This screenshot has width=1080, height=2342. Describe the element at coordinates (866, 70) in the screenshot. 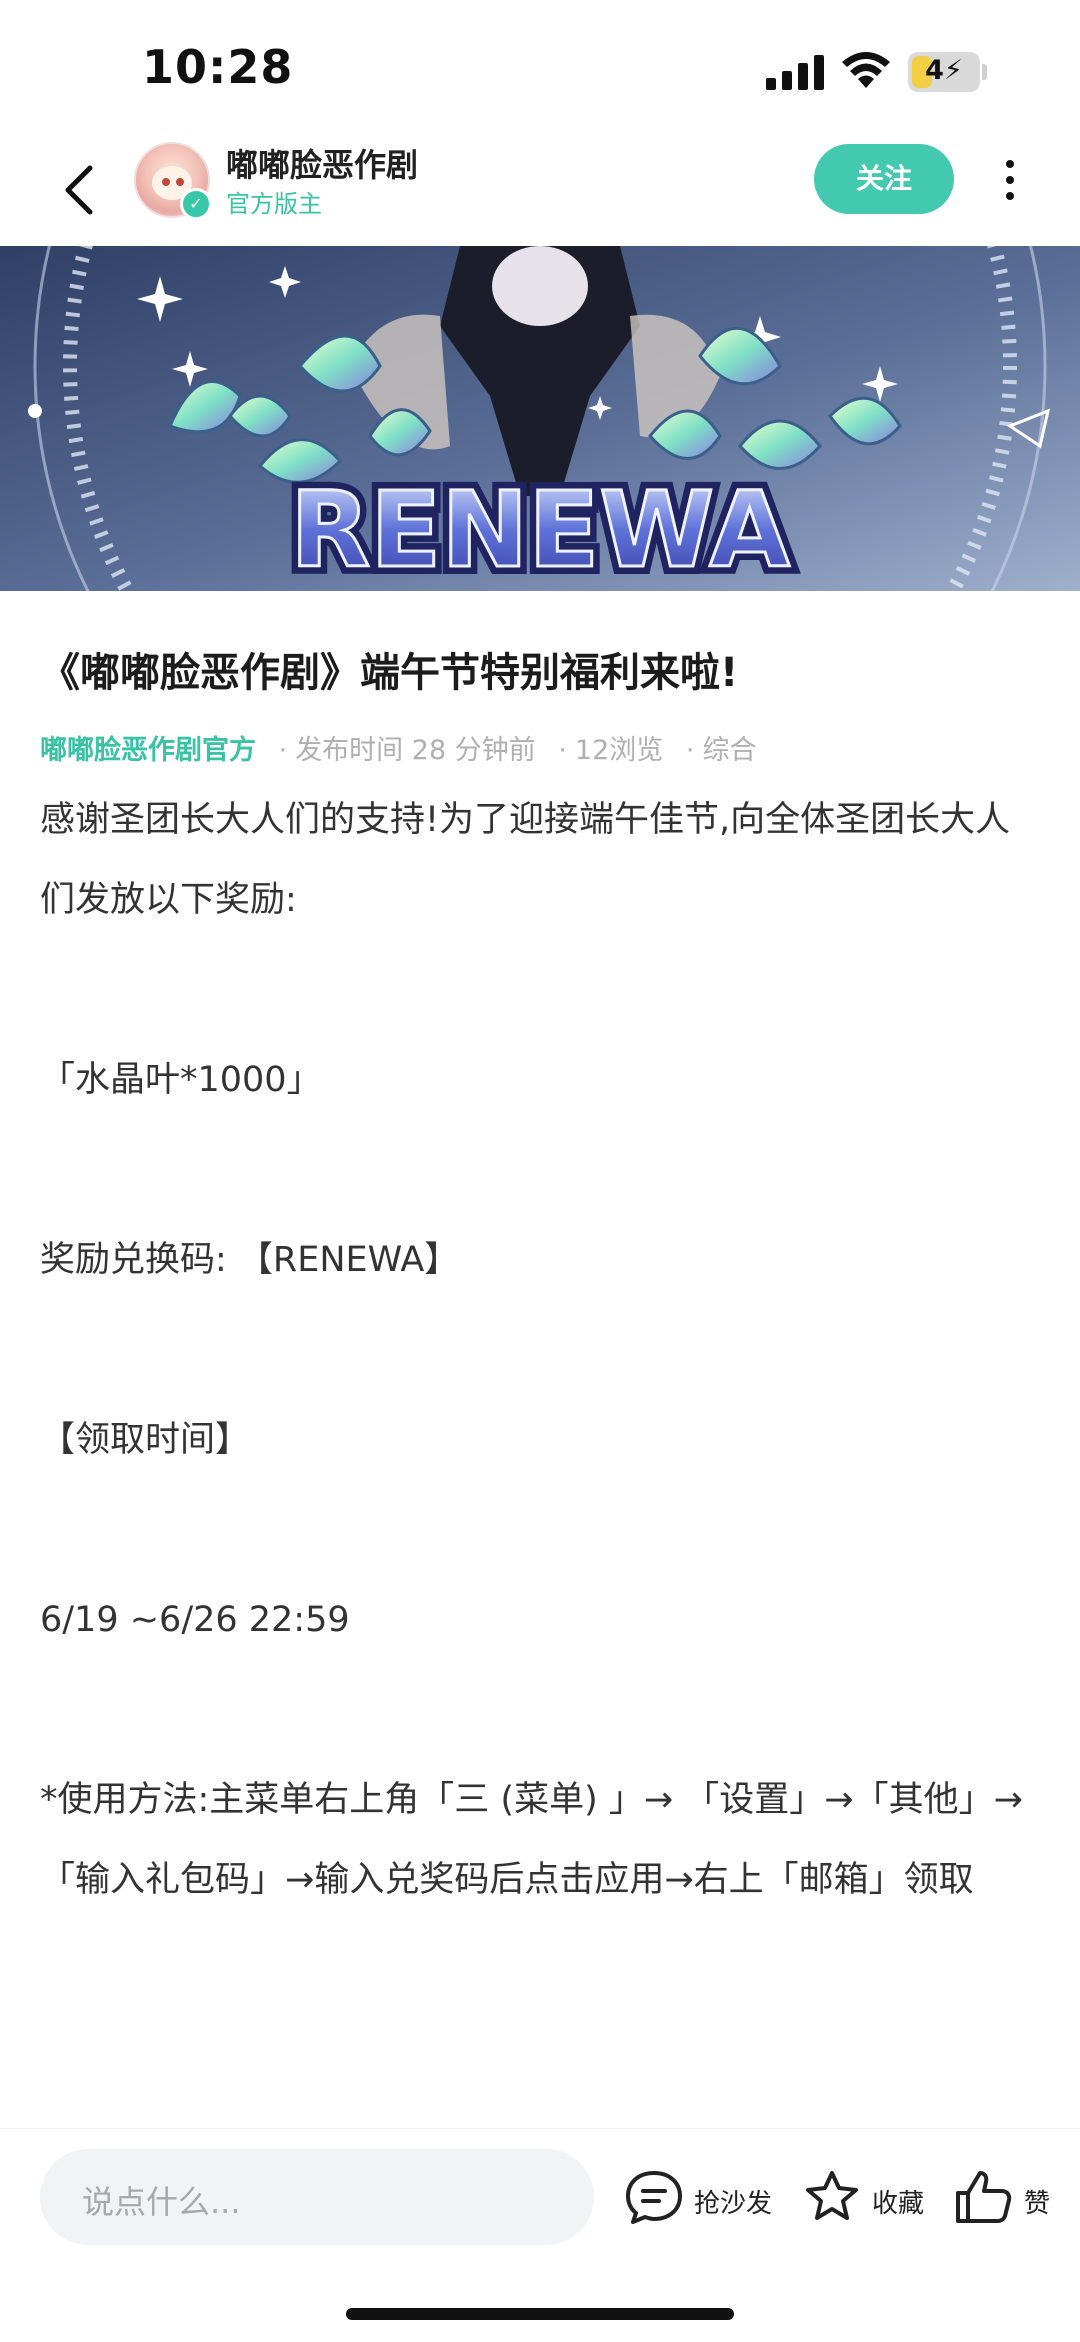

I see `wifi-icon` at that location.